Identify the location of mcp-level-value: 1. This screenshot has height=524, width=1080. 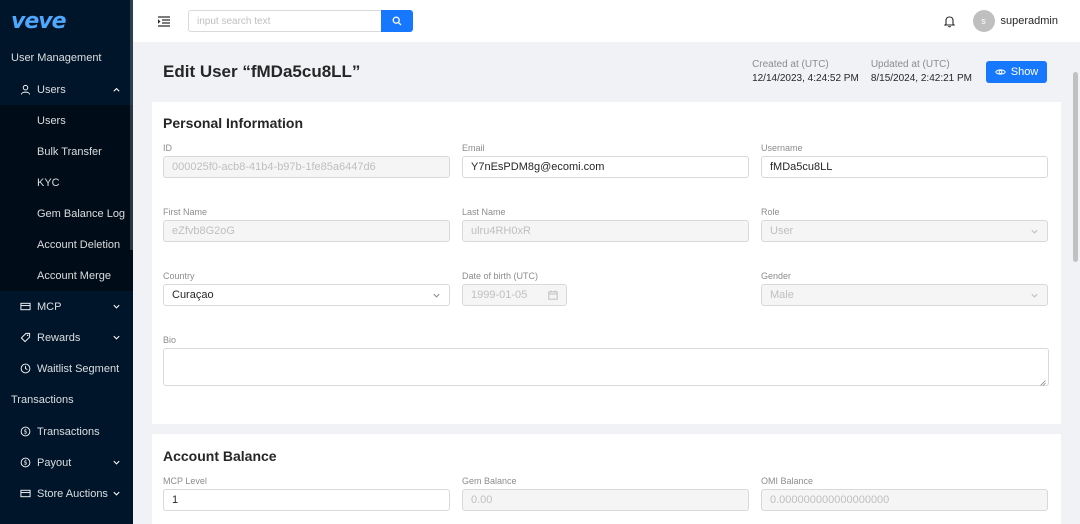
(175, 500).